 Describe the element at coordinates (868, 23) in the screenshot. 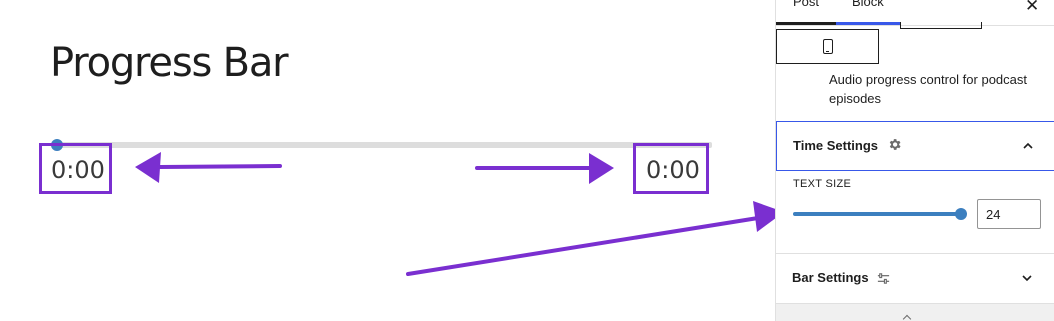

I see `tab-active-indicator` at that location.